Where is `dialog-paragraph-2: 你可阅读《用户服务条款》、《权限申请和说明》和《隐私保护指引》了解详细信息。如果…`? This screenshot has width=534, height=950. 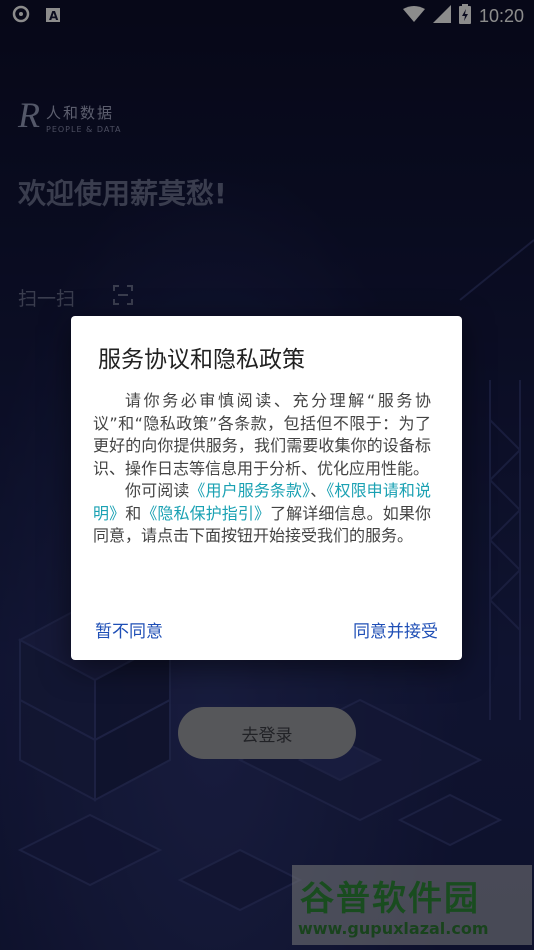 dialog-paragraph-2: 你可阅读《用户服务条款》、《权限申请和说明》和《隐私保护指引》了解详细信息。如果… is located at coordinates (262, 514).